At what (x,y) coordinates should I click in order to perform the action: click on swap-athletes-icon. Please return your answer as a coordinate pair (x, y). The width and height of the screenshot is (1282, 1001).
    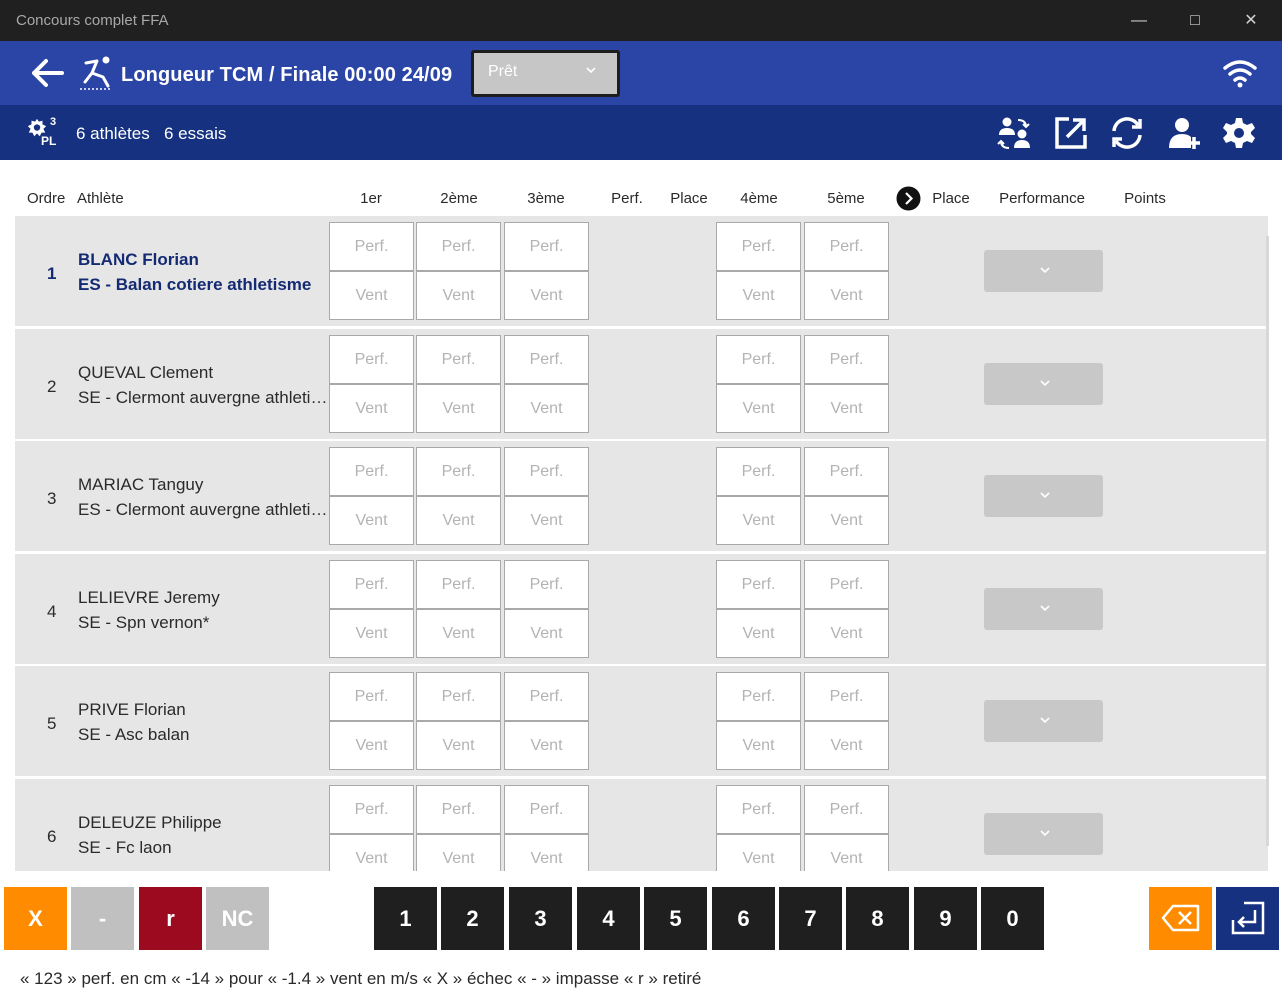
    Looking at the image, I should click on (1014, 133).